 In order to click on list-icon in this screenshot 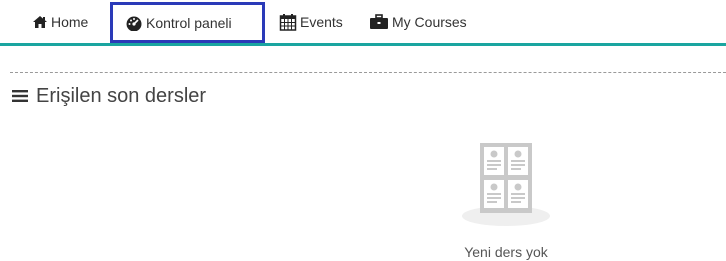, I will do `click(20, 96)`.